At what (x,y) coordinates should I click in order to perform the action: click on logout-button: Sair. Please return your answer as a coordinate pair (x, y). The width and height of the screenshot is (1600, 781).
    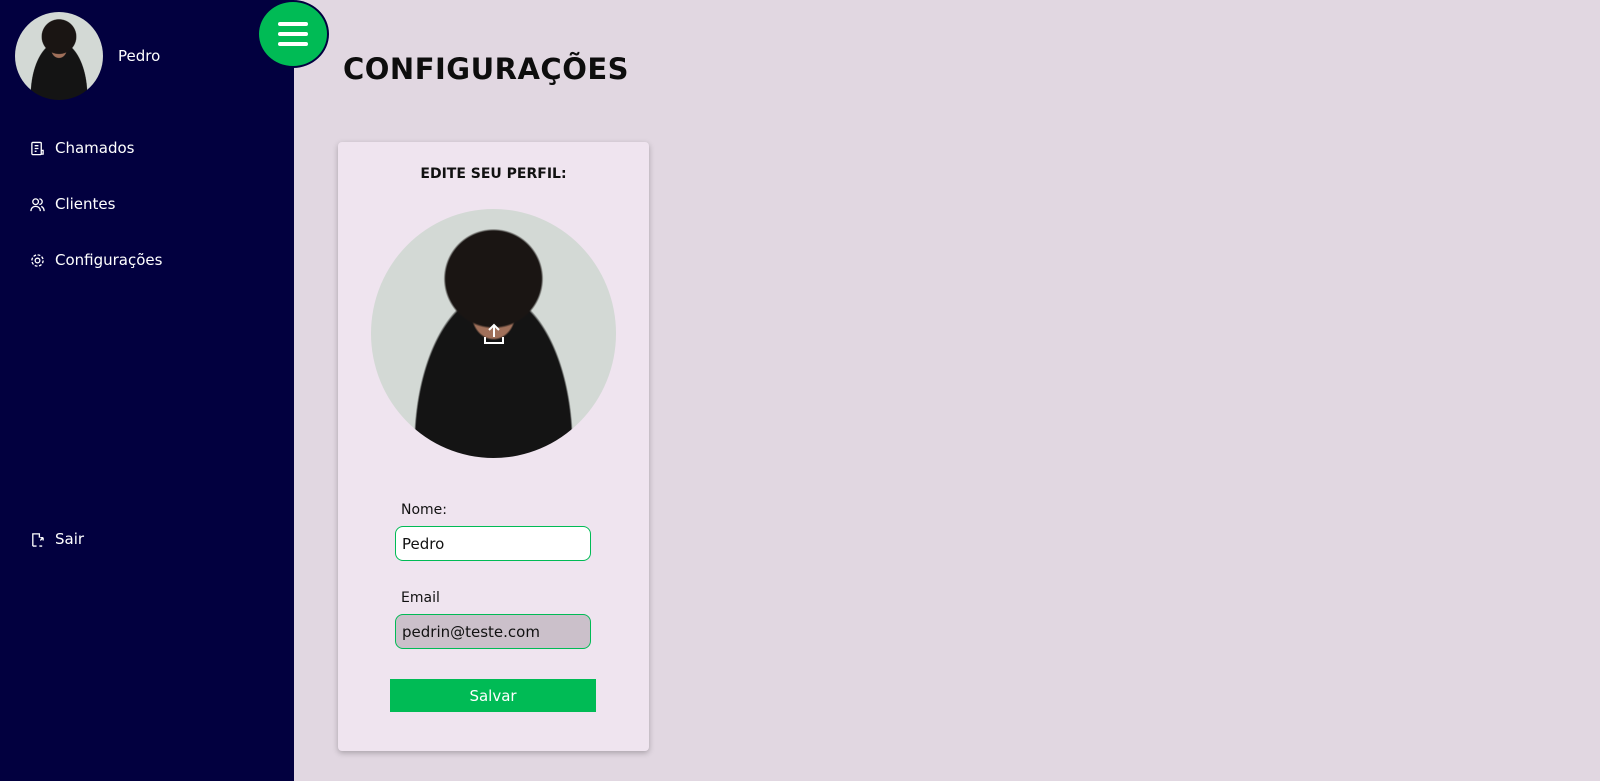
    Looking at the image, I should click on (57, 539).